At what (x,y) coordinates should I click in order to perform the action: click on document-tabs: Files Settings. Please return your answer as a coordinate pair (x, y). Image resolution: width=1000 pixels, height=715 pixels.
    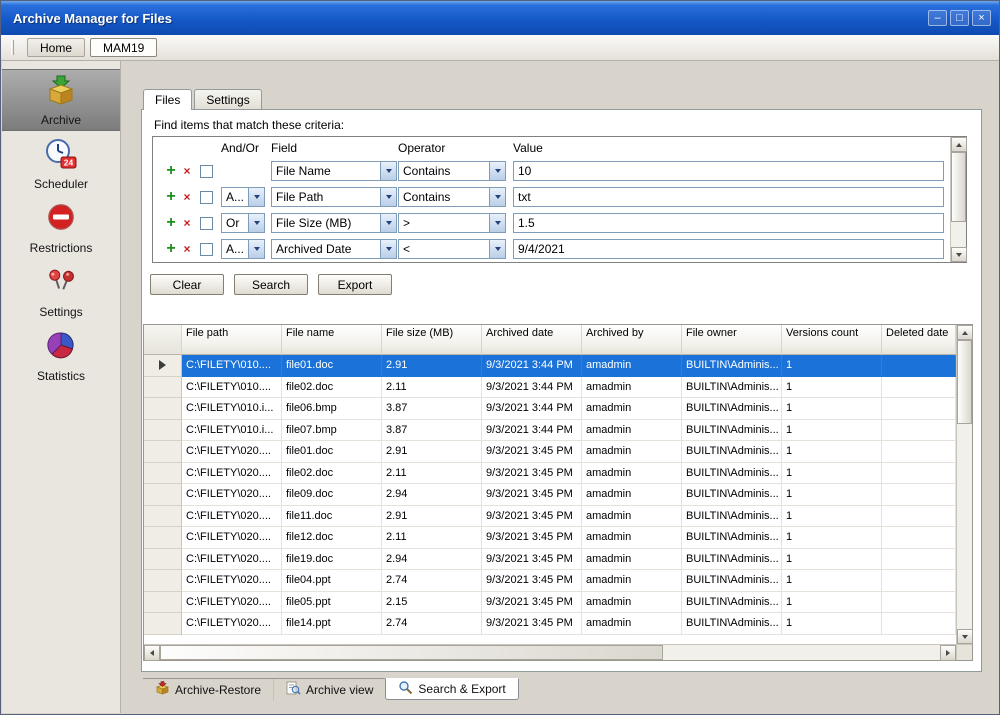
    Looking at the image, I should click on (203, 99).